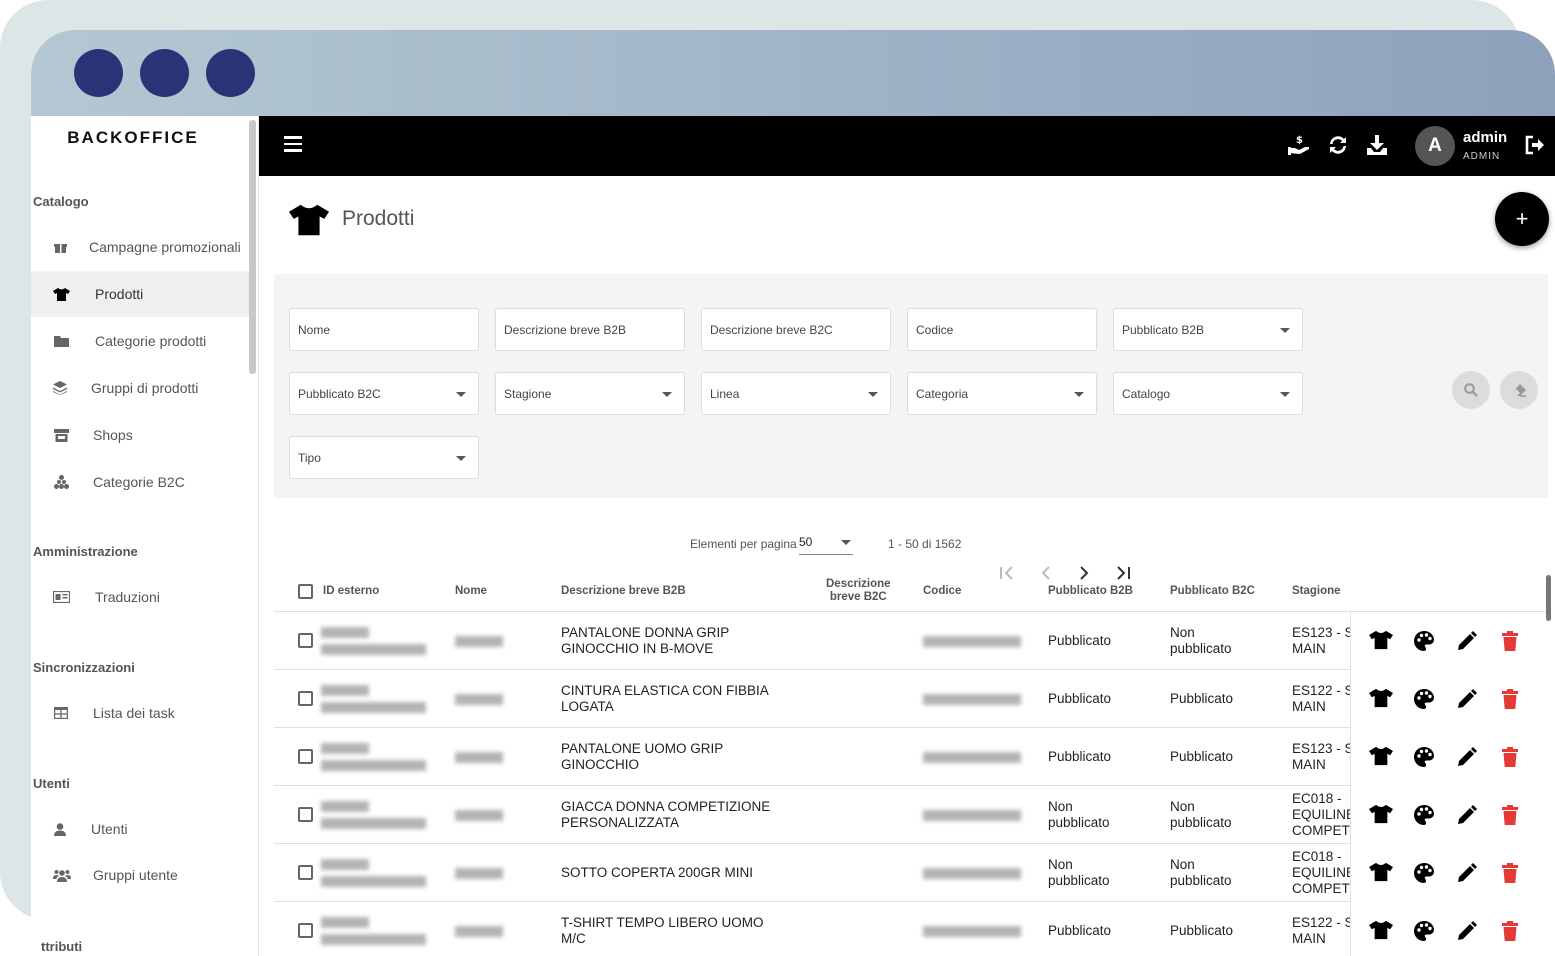 The width and height of the screenshot is (1555, 956). Describe the element at coordinates (461, 394) in the screenshot. I see `chevron-down-icon` at that location.